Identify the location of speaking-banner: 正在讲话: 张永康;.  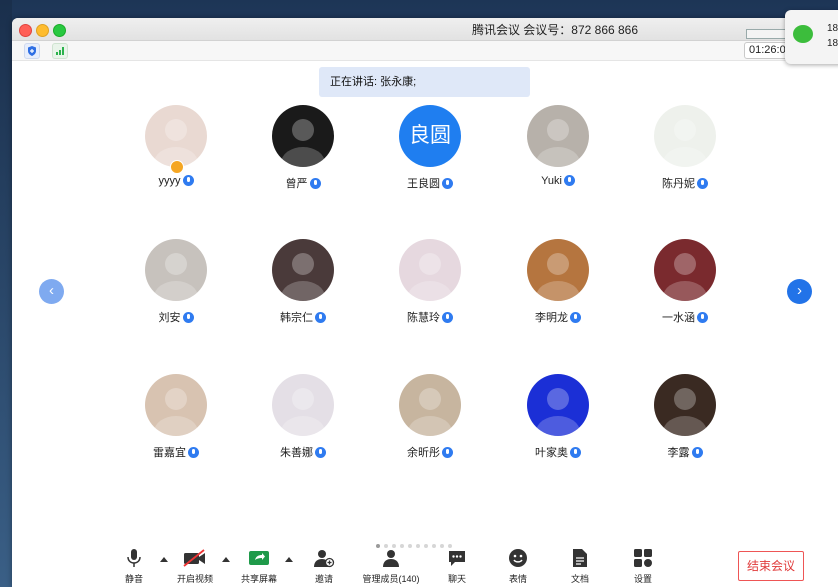
(424, 82).